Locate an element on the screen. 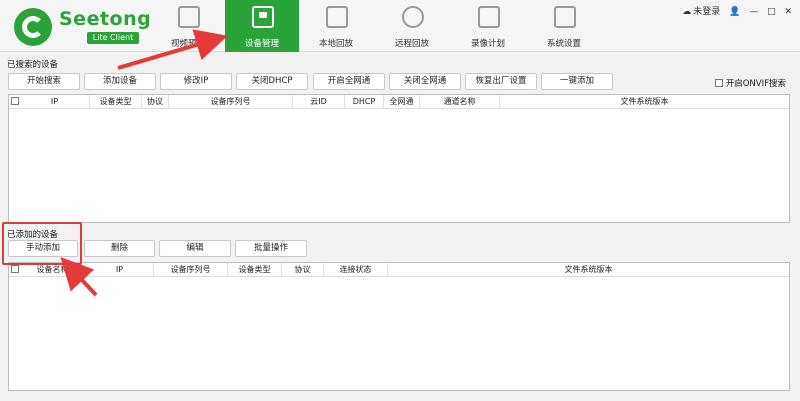 This screenshot has height=401, width=800. nav-device-manage: 设备管理 is located at coordinates (262, 26).